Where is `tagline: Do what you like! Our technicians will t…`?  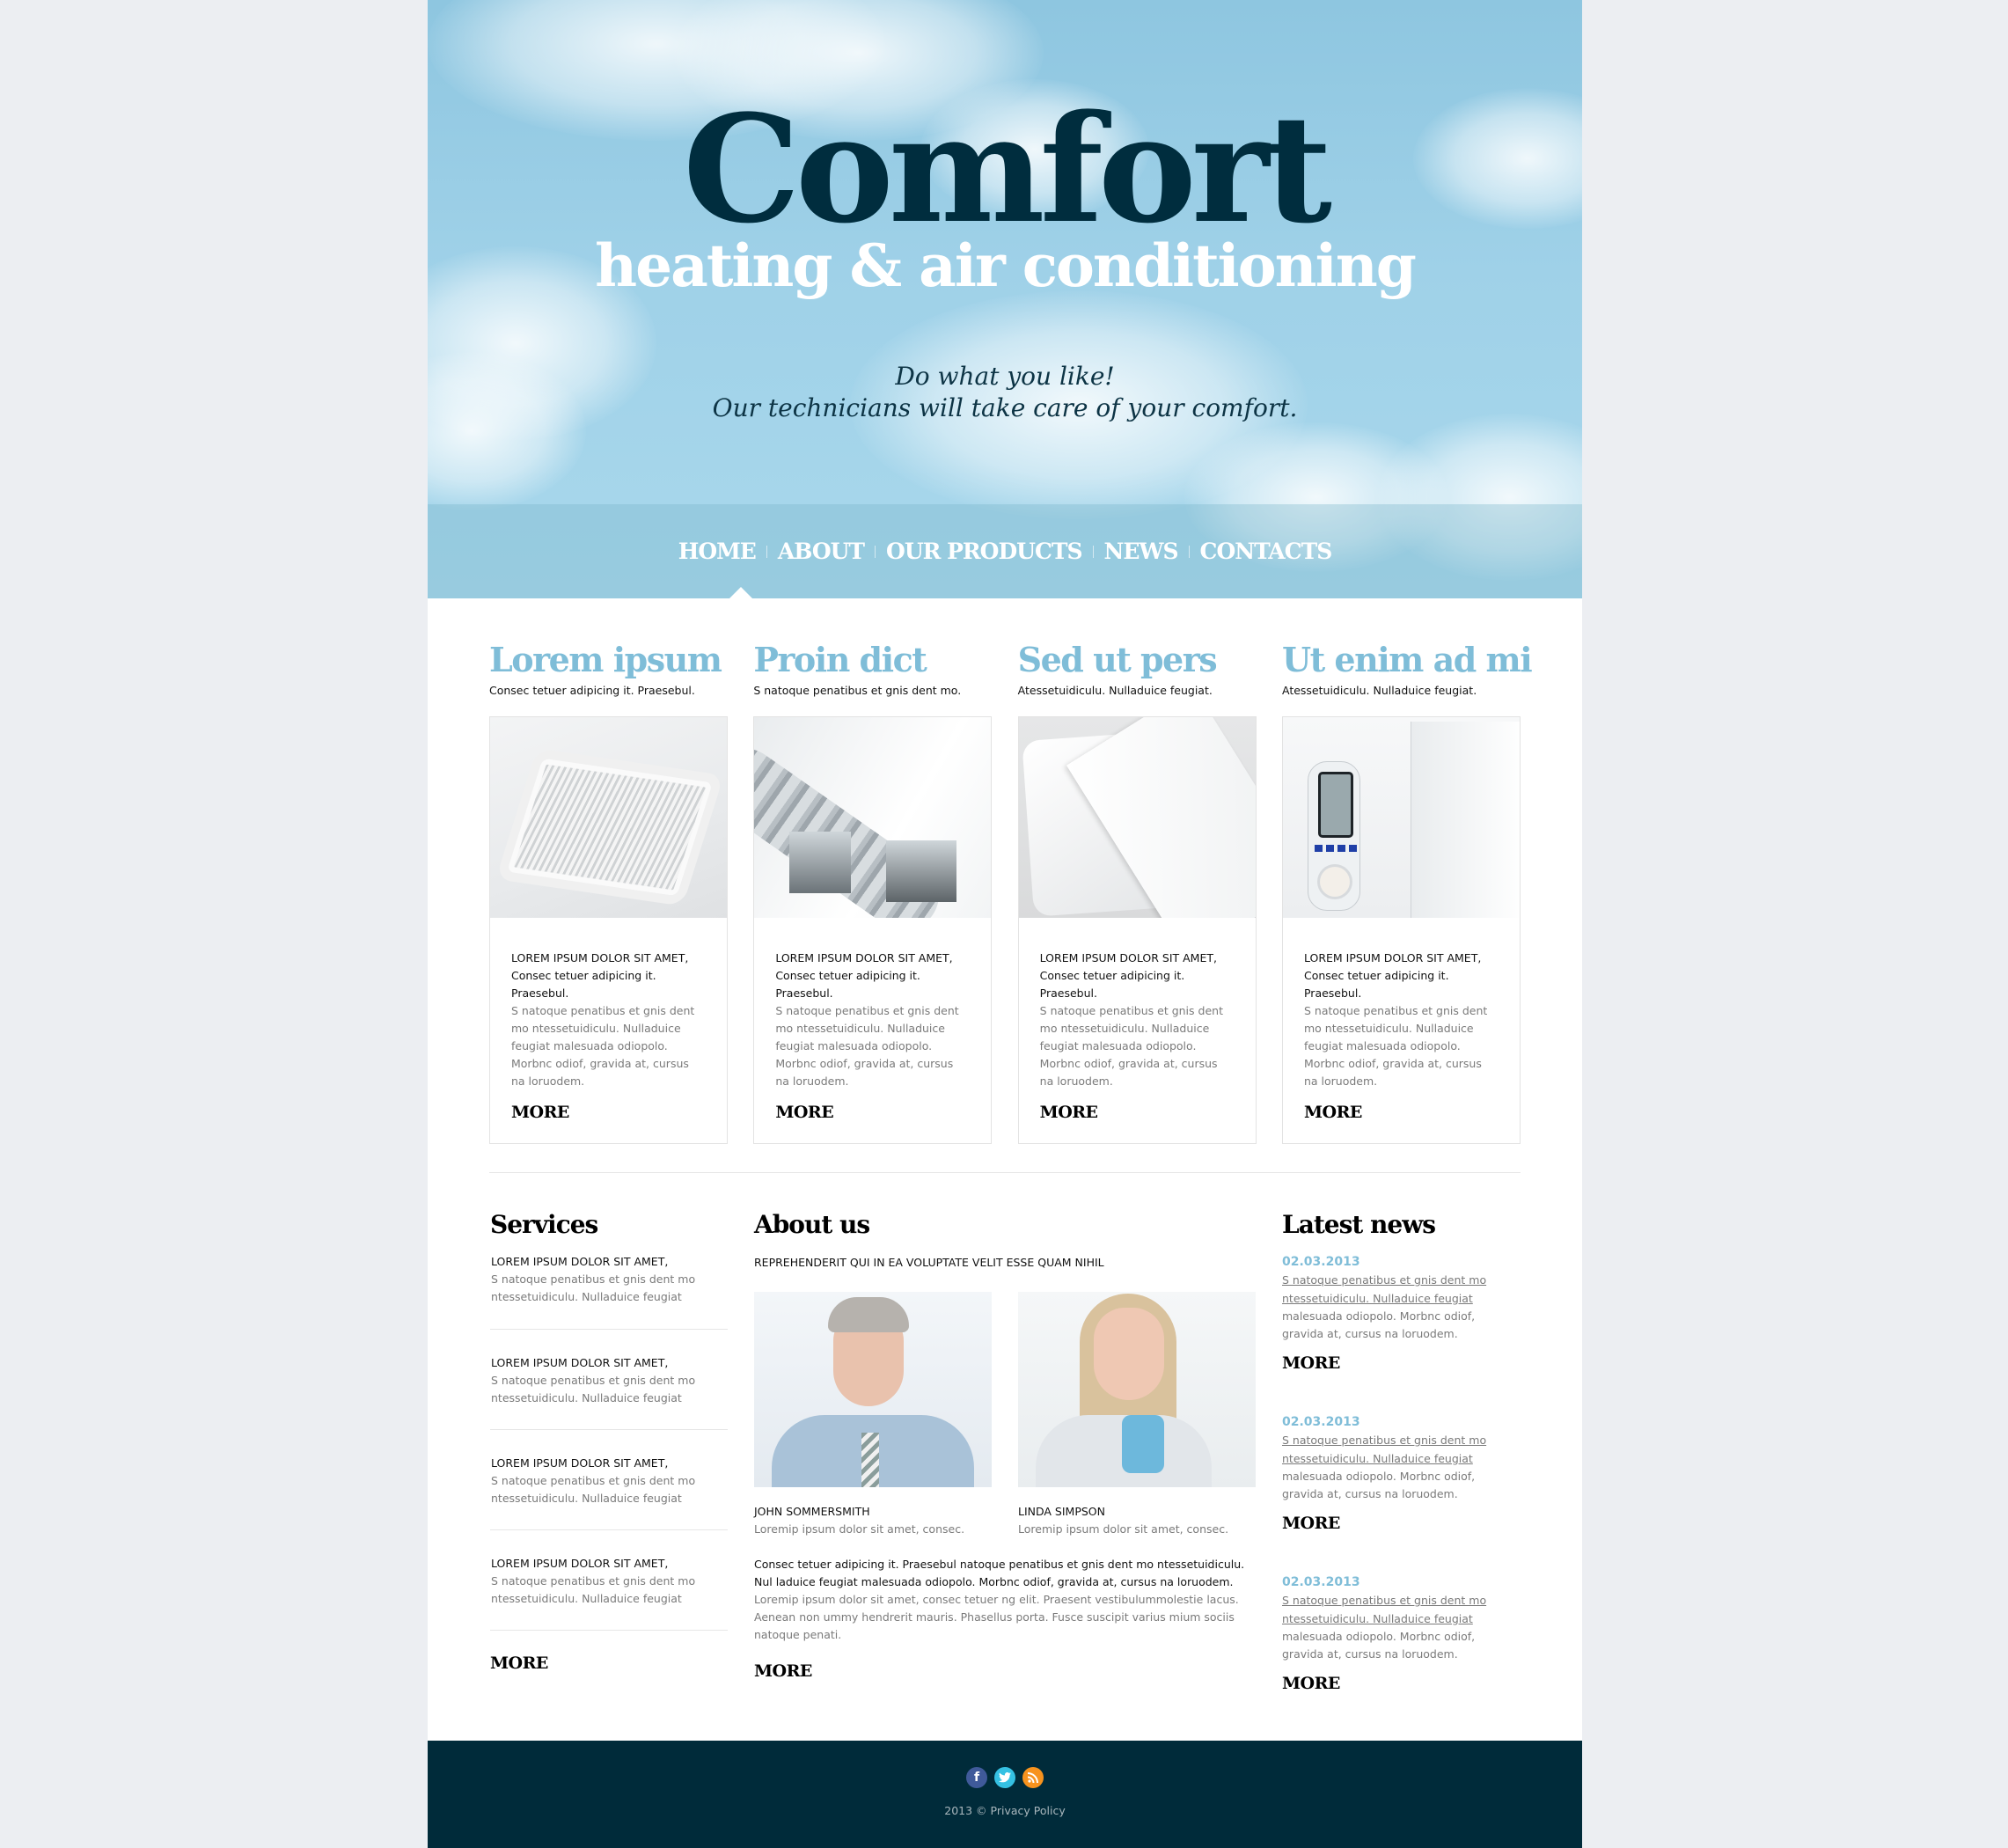 tagline: Do what you like! Our technicians will t… is located at coordinates (1005, 393).